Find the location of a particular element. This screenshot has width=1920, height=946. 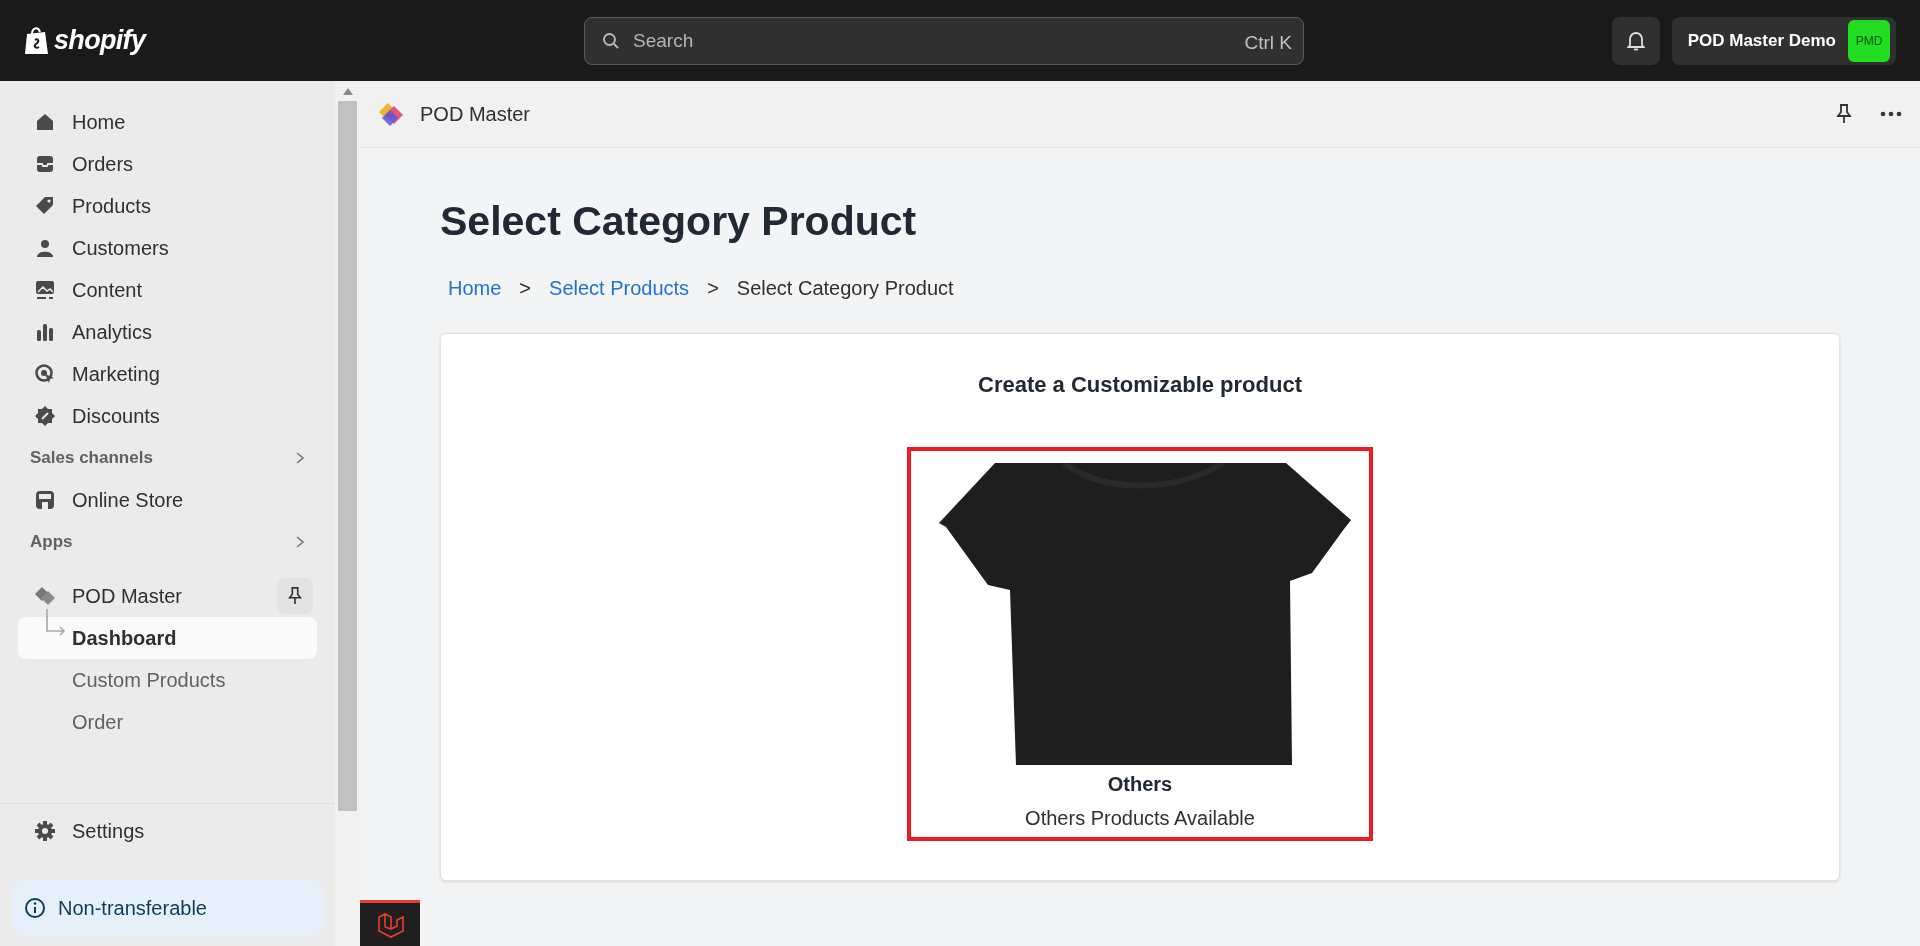

sidebar-item: Online Store is located at coordinates (167, 500).